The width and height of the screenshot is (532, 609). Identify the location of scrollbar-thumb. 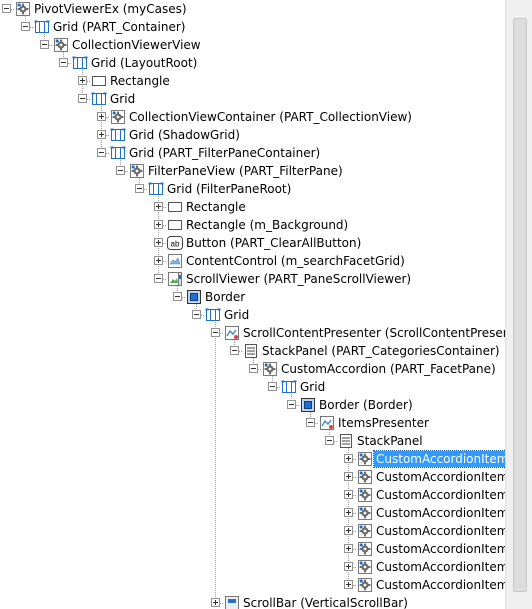
(520, 305).